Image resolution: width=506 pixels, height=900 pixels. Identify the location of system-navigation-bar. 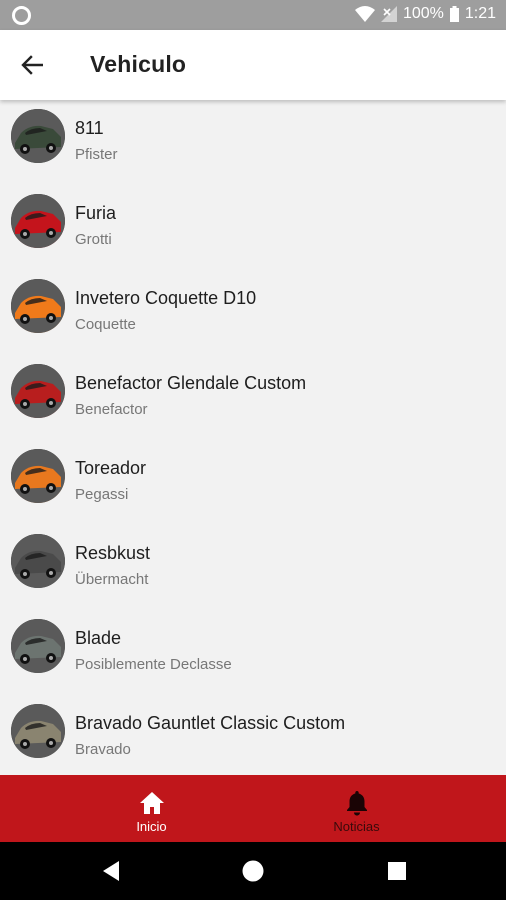
(253, 871).